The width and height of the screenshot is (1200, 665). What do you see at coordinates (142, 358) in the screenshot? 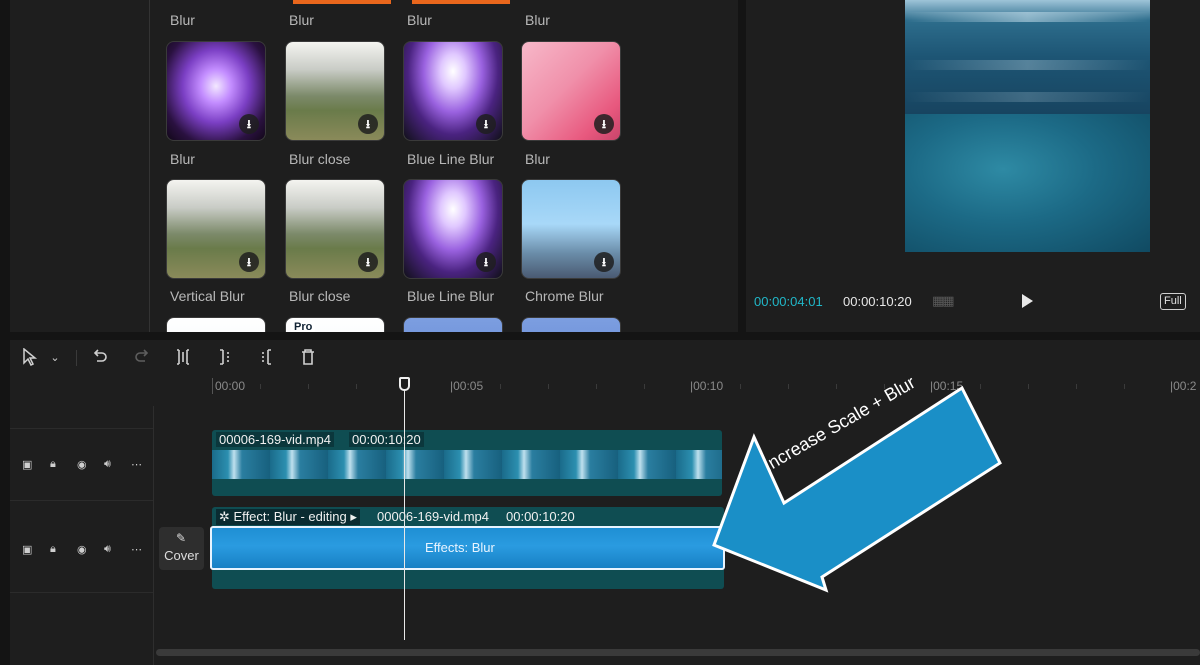
I see `redo-icon` at bounding box center [142, 358].